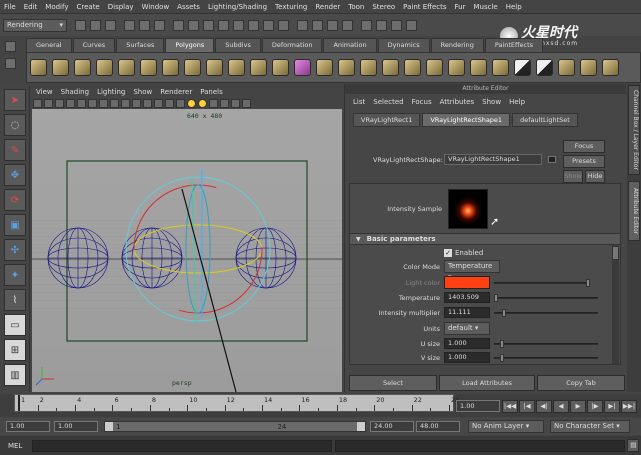 This screenshot has width=641, height=455. Describe the element at coordinates (94, 45) in the screenshot. I see `shelf-tab-curves: Curves` at that location.